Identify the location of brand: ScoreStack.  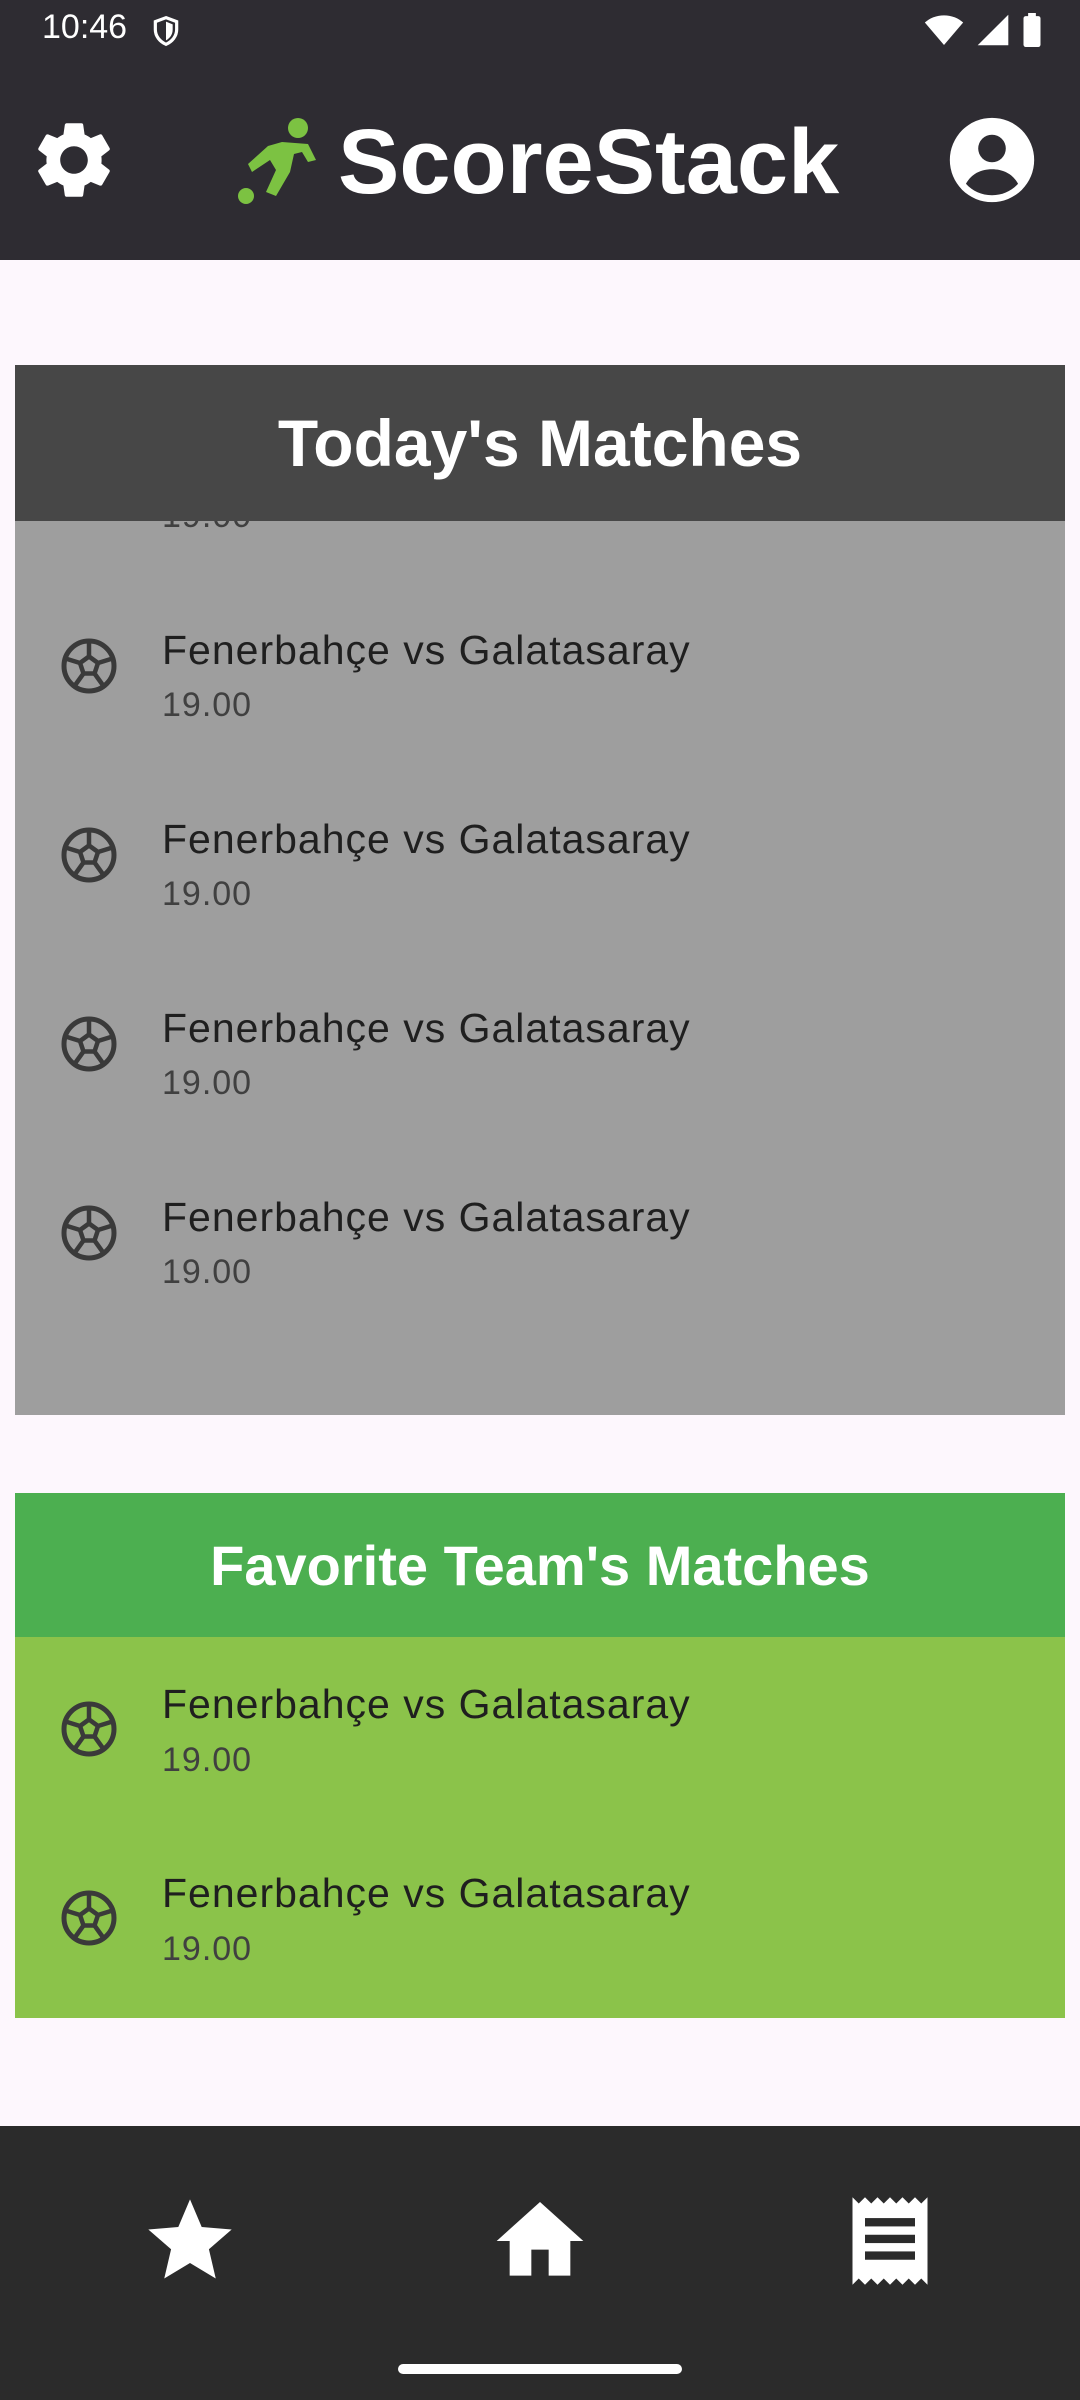
(537, 162).